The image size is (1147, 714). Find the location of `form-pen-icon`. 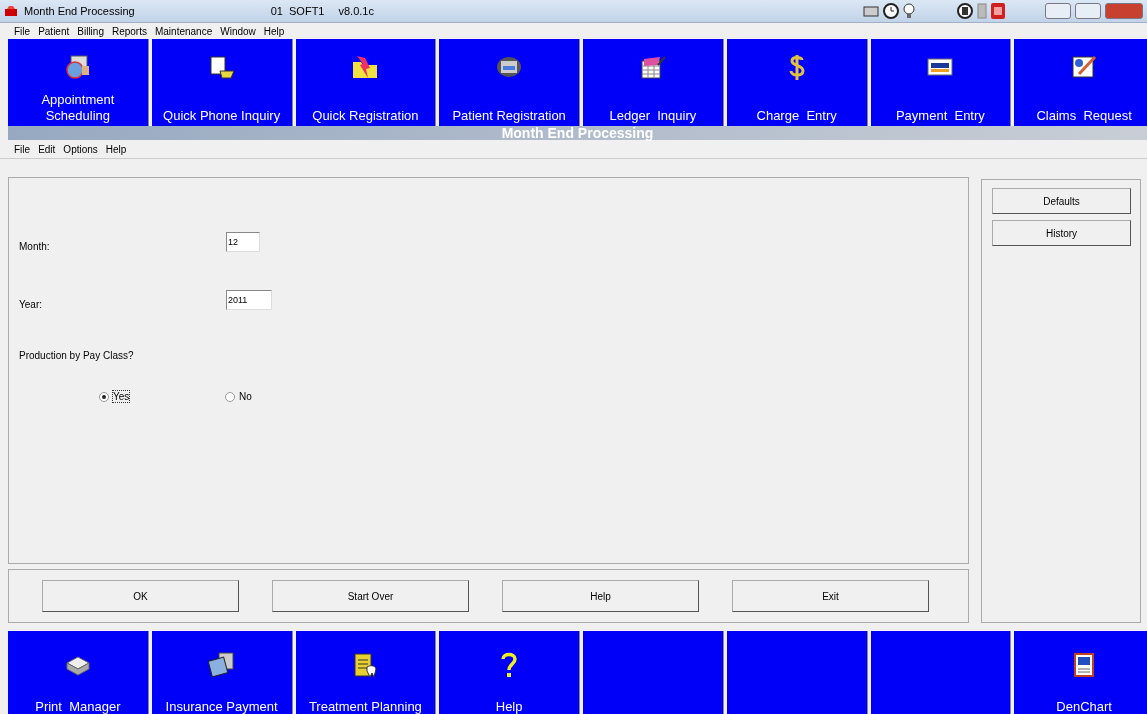

form-pen-icon is located at coordinates (1084, 67).